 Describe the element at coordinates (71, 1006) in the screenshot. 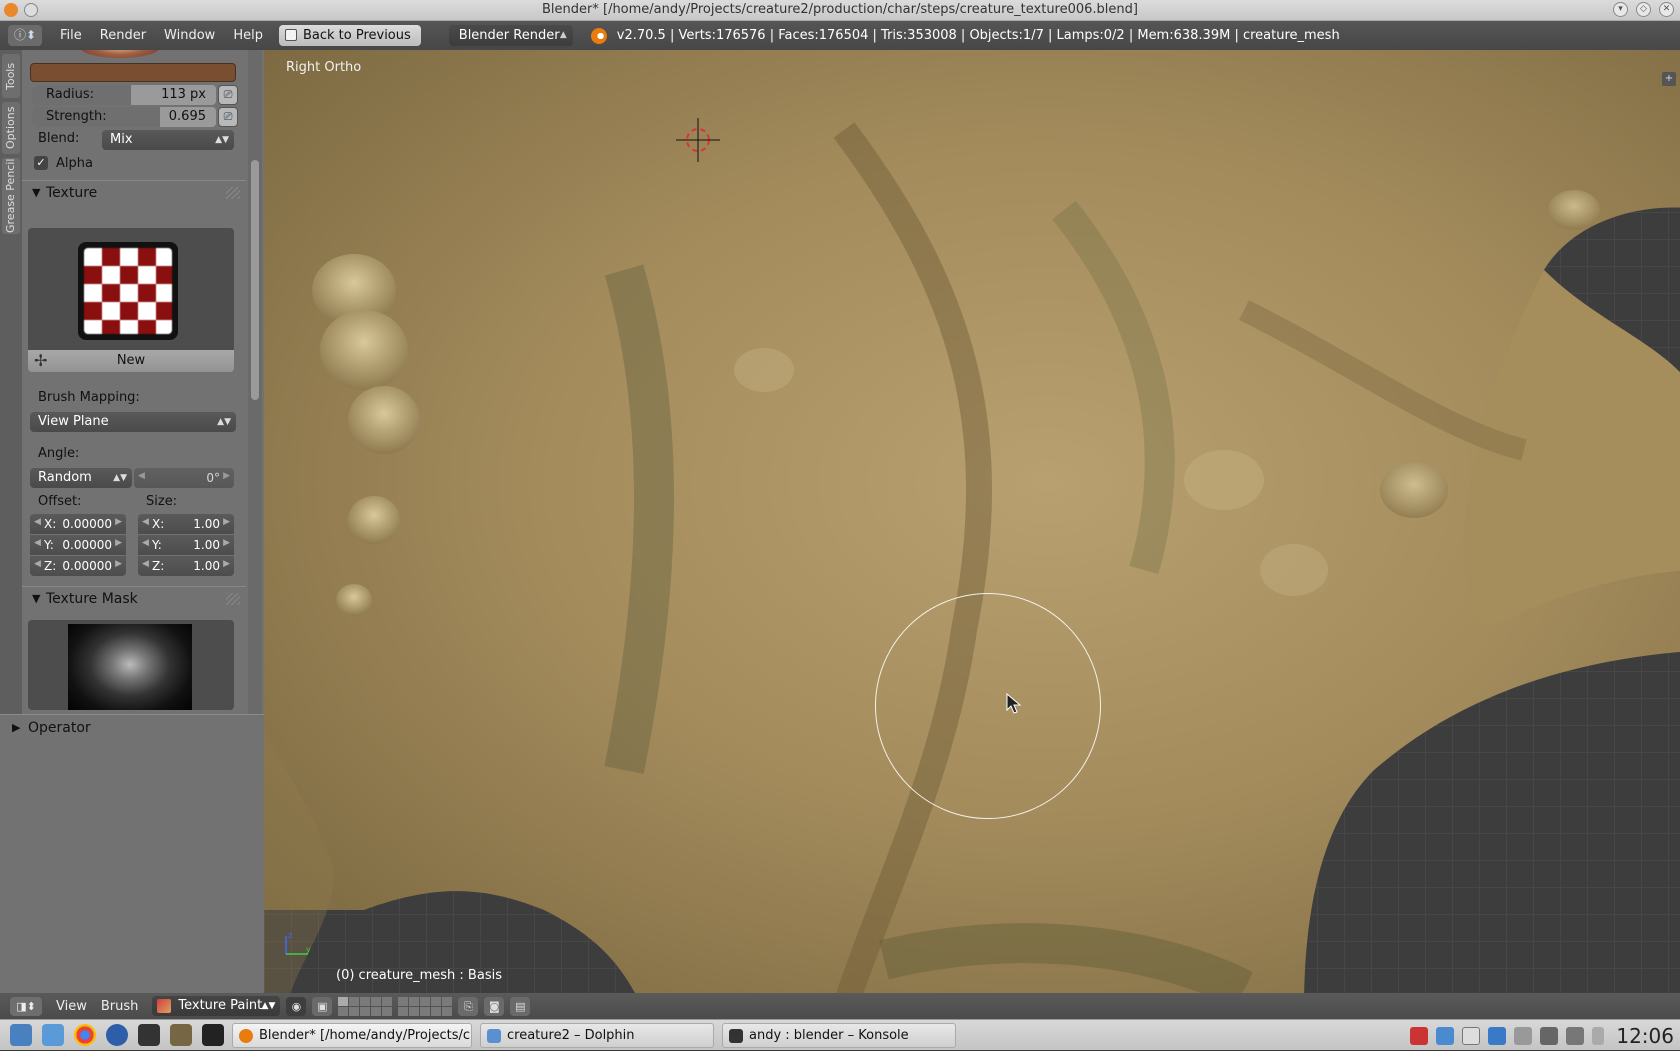

I see `menu-view: View` at that location.